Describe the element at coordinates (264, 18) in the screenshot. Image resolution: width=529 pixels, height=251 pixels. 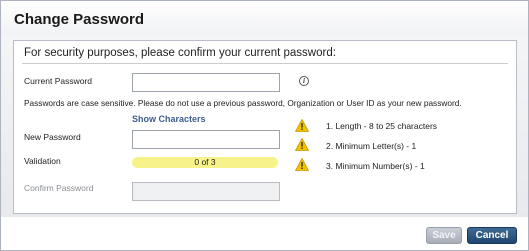
I see `dialog-header: Change Password` at that location.